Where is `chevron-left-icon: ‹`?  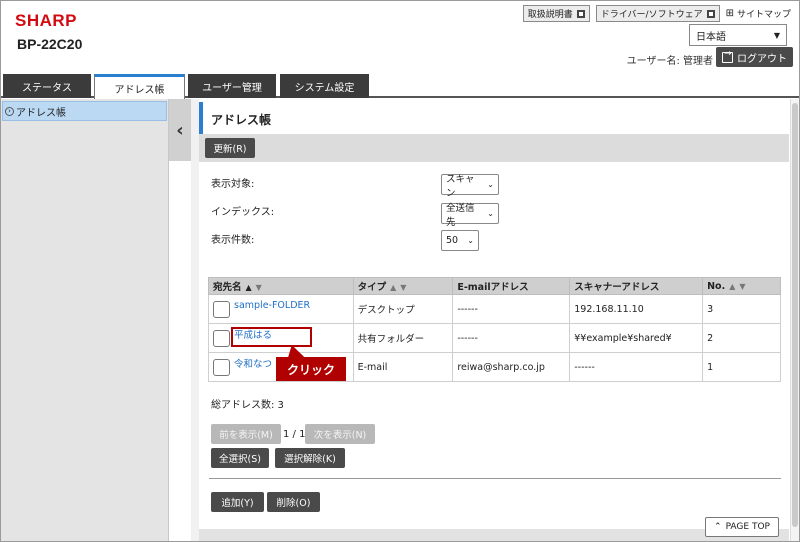 chevron-left-icon: ‹ is located at coordinates (180, 130).